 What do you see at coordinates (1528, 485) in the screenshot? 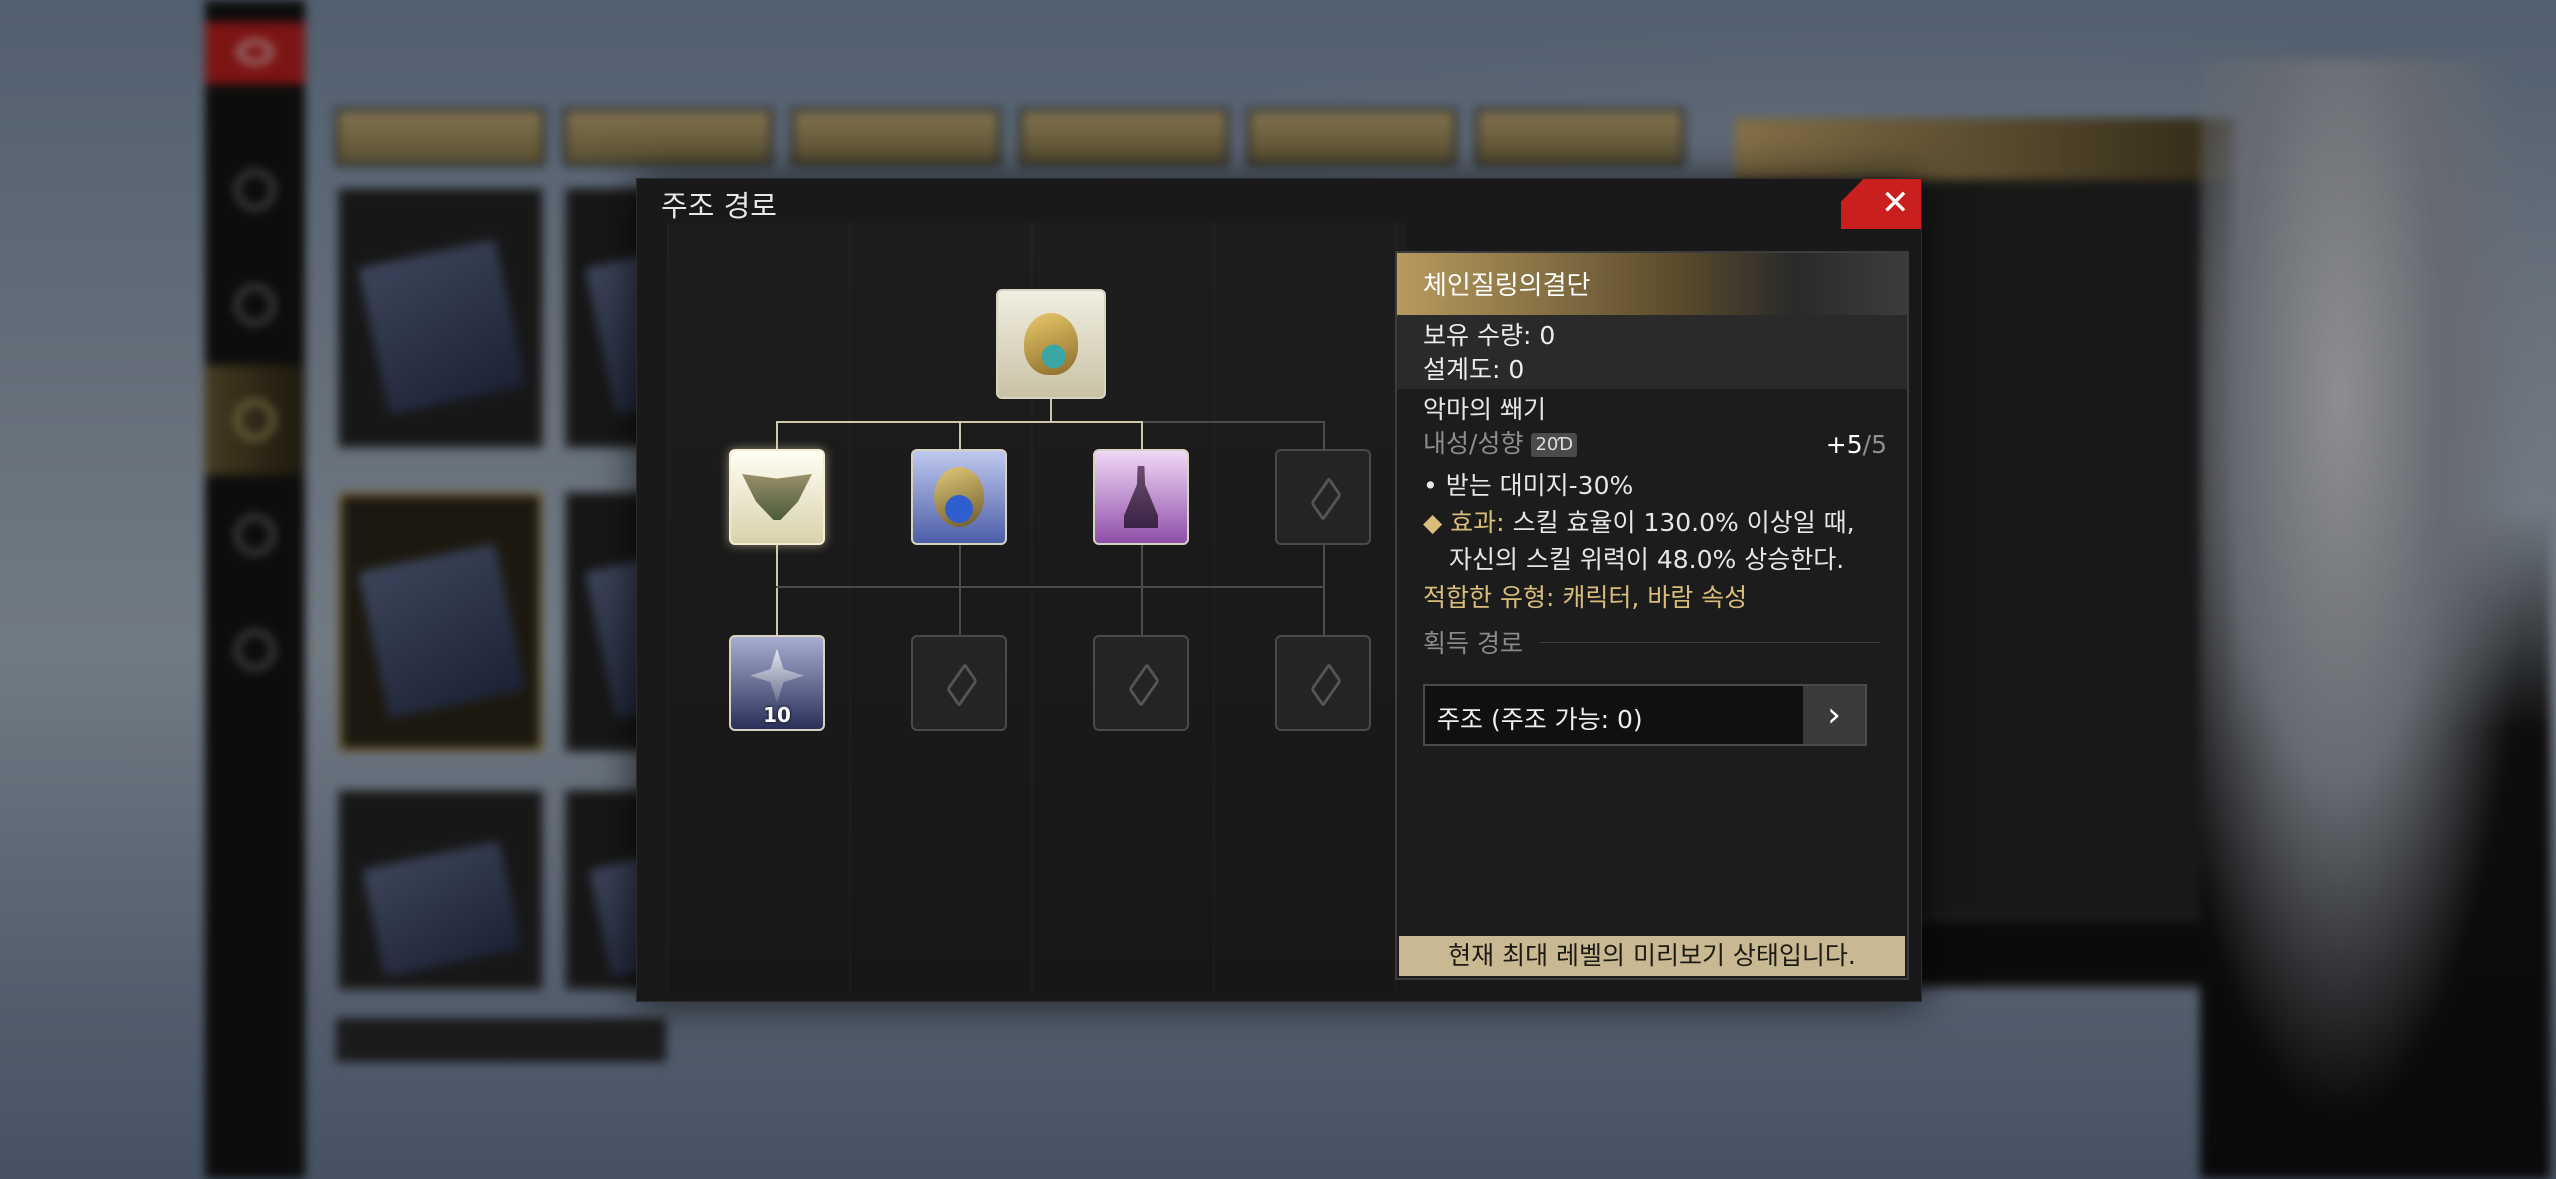
I see `bullet-damage-reduction: • 받는 대미지-30%` at bounding box center [1528, 485].